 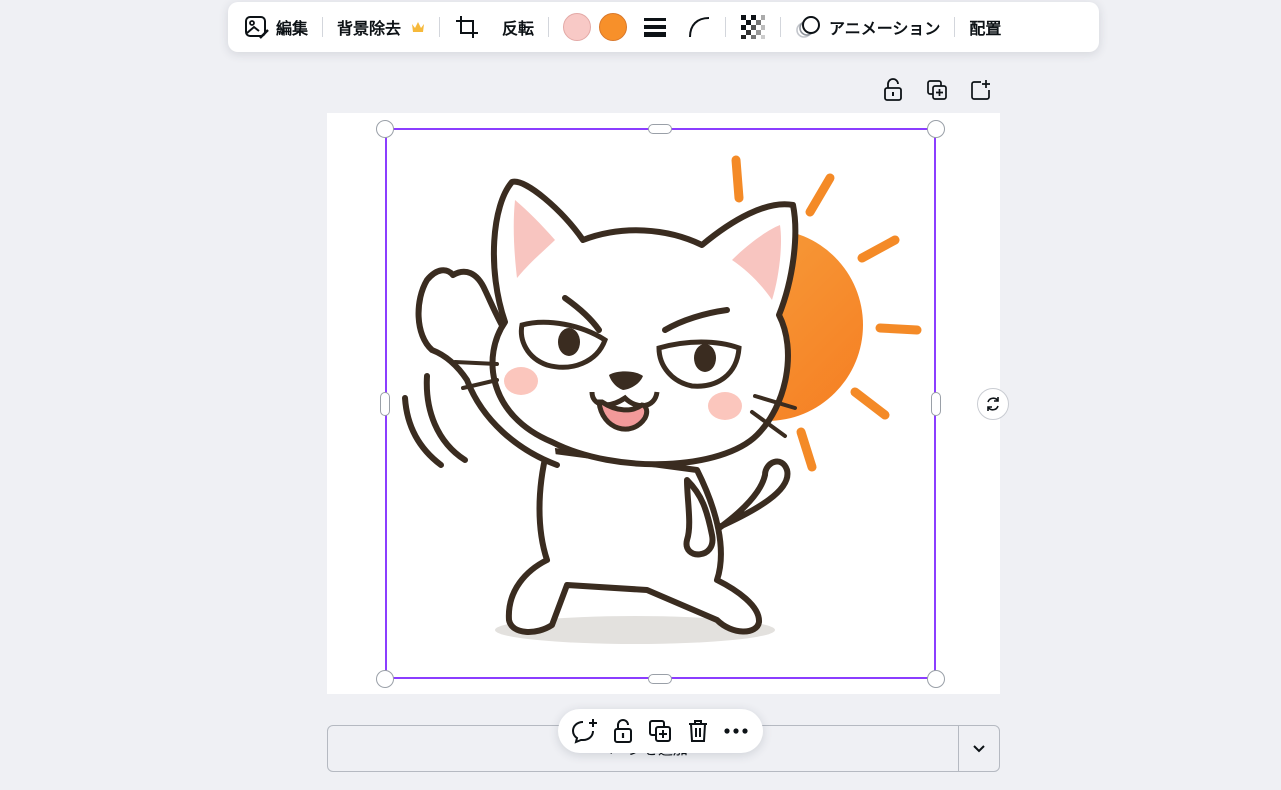 I want to click on more-options-button, so click(x=736, y=731).